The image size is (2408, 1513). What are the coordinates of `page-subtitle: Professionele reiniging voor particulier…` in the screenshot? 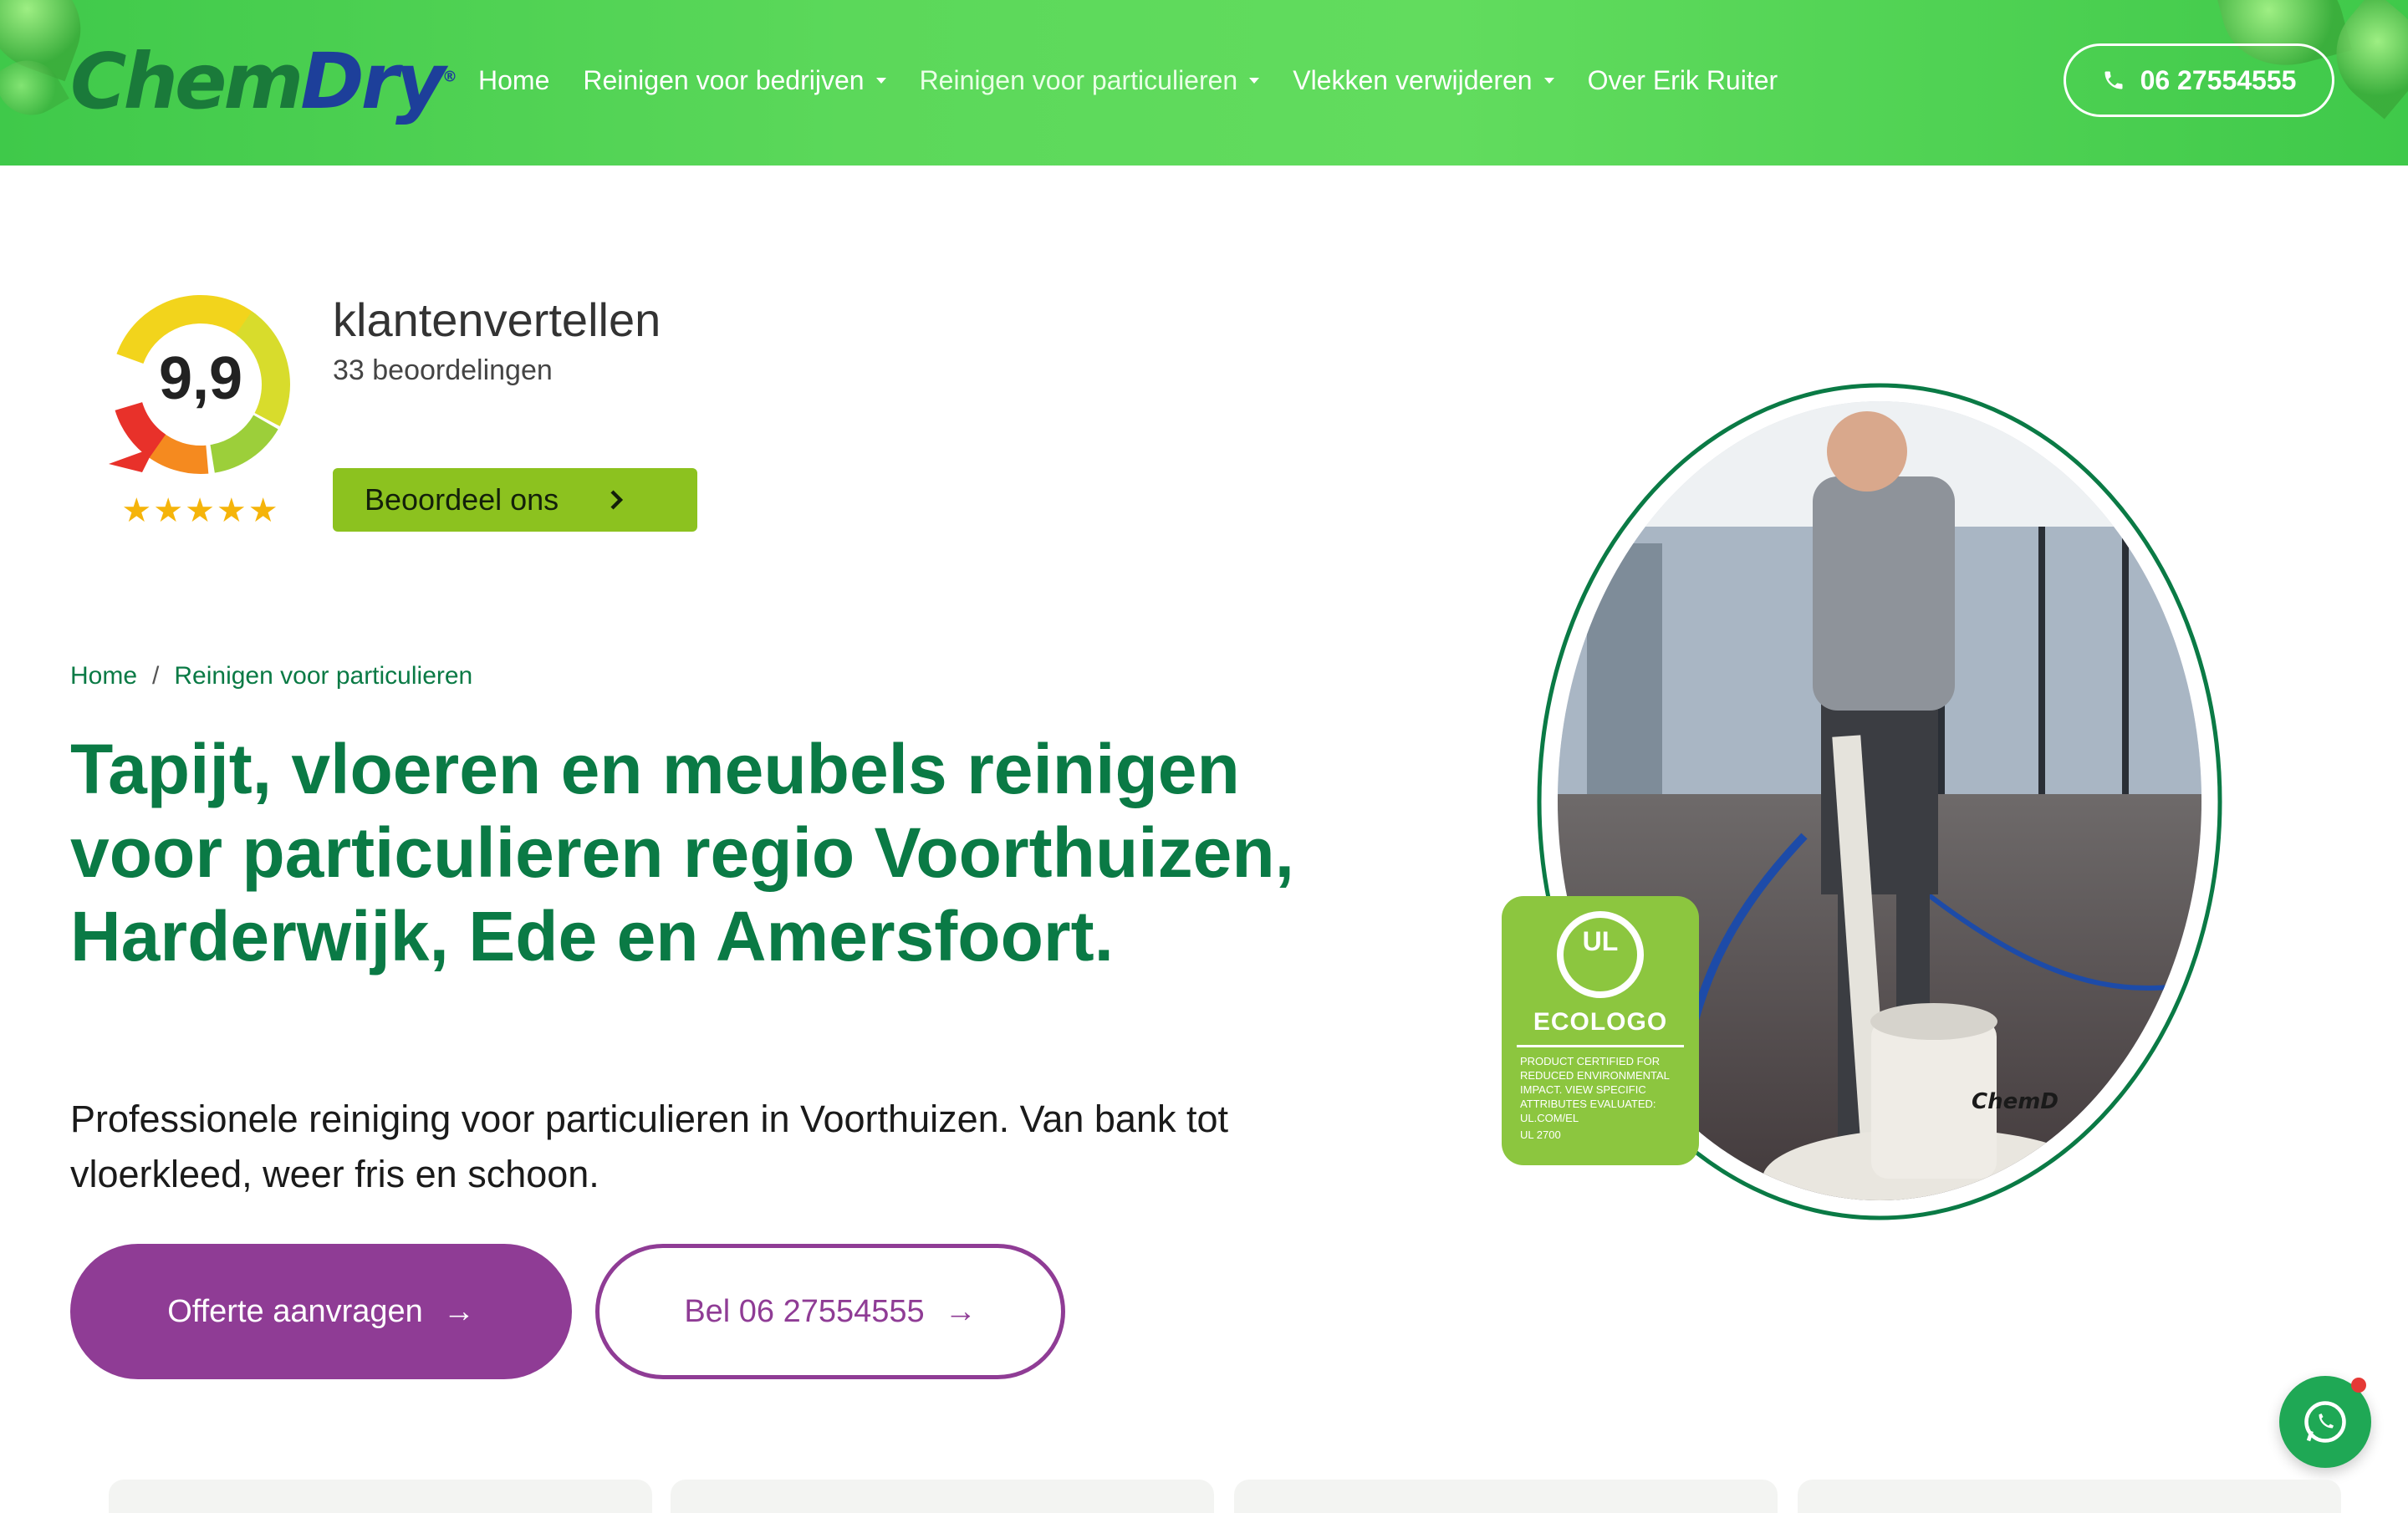 It's located at (650, 1146).